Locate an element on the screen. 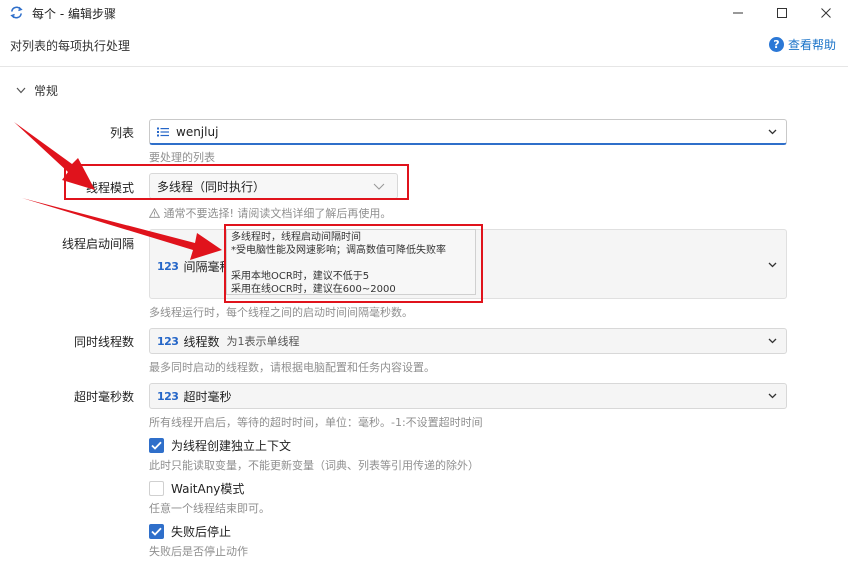 This screenshot has width=848, height=584. list-value: wenjluj is located at coordinates (197, 131).